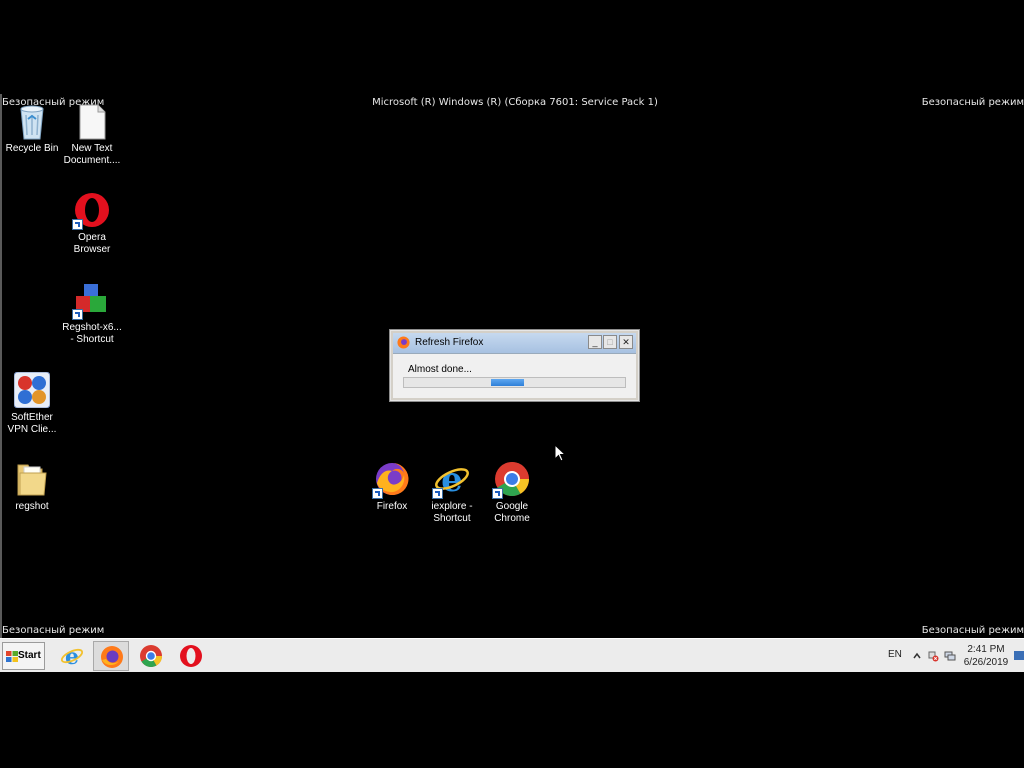 The height and width of the screenshot is (768, 1024). I want to click on network-icon, so click(950, 656).